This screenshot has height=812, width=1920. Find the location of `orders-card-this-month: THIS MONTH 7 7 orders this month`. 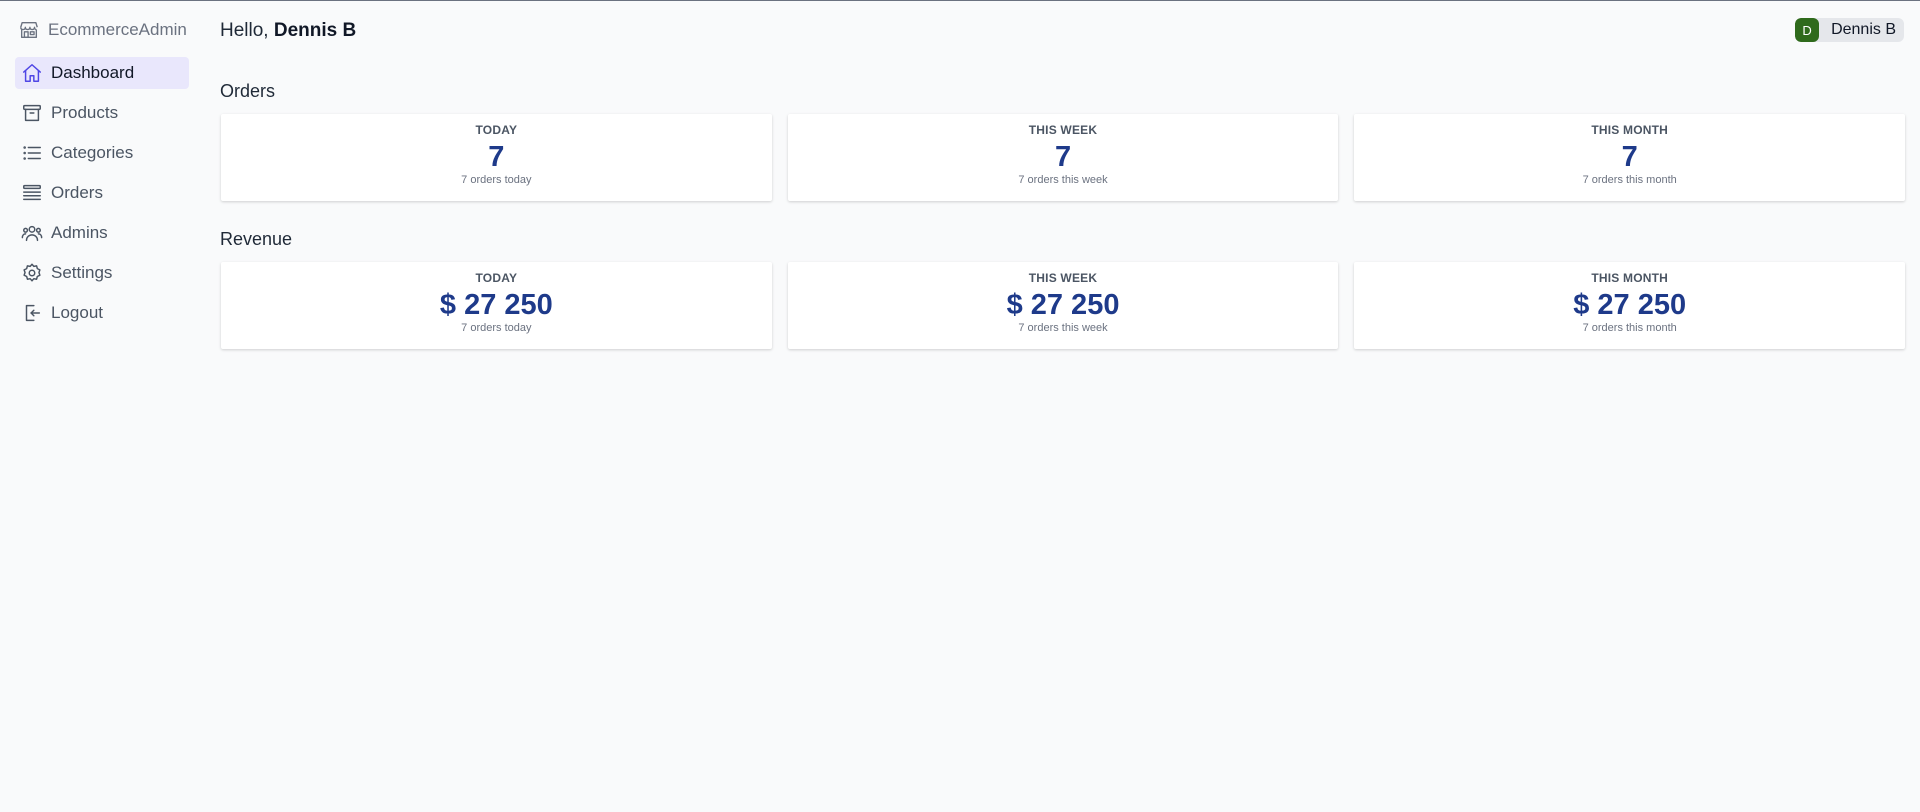

orders-card-this-month: THIS MONTH 7 7 orders this month is located at coordinates (1630, 157).